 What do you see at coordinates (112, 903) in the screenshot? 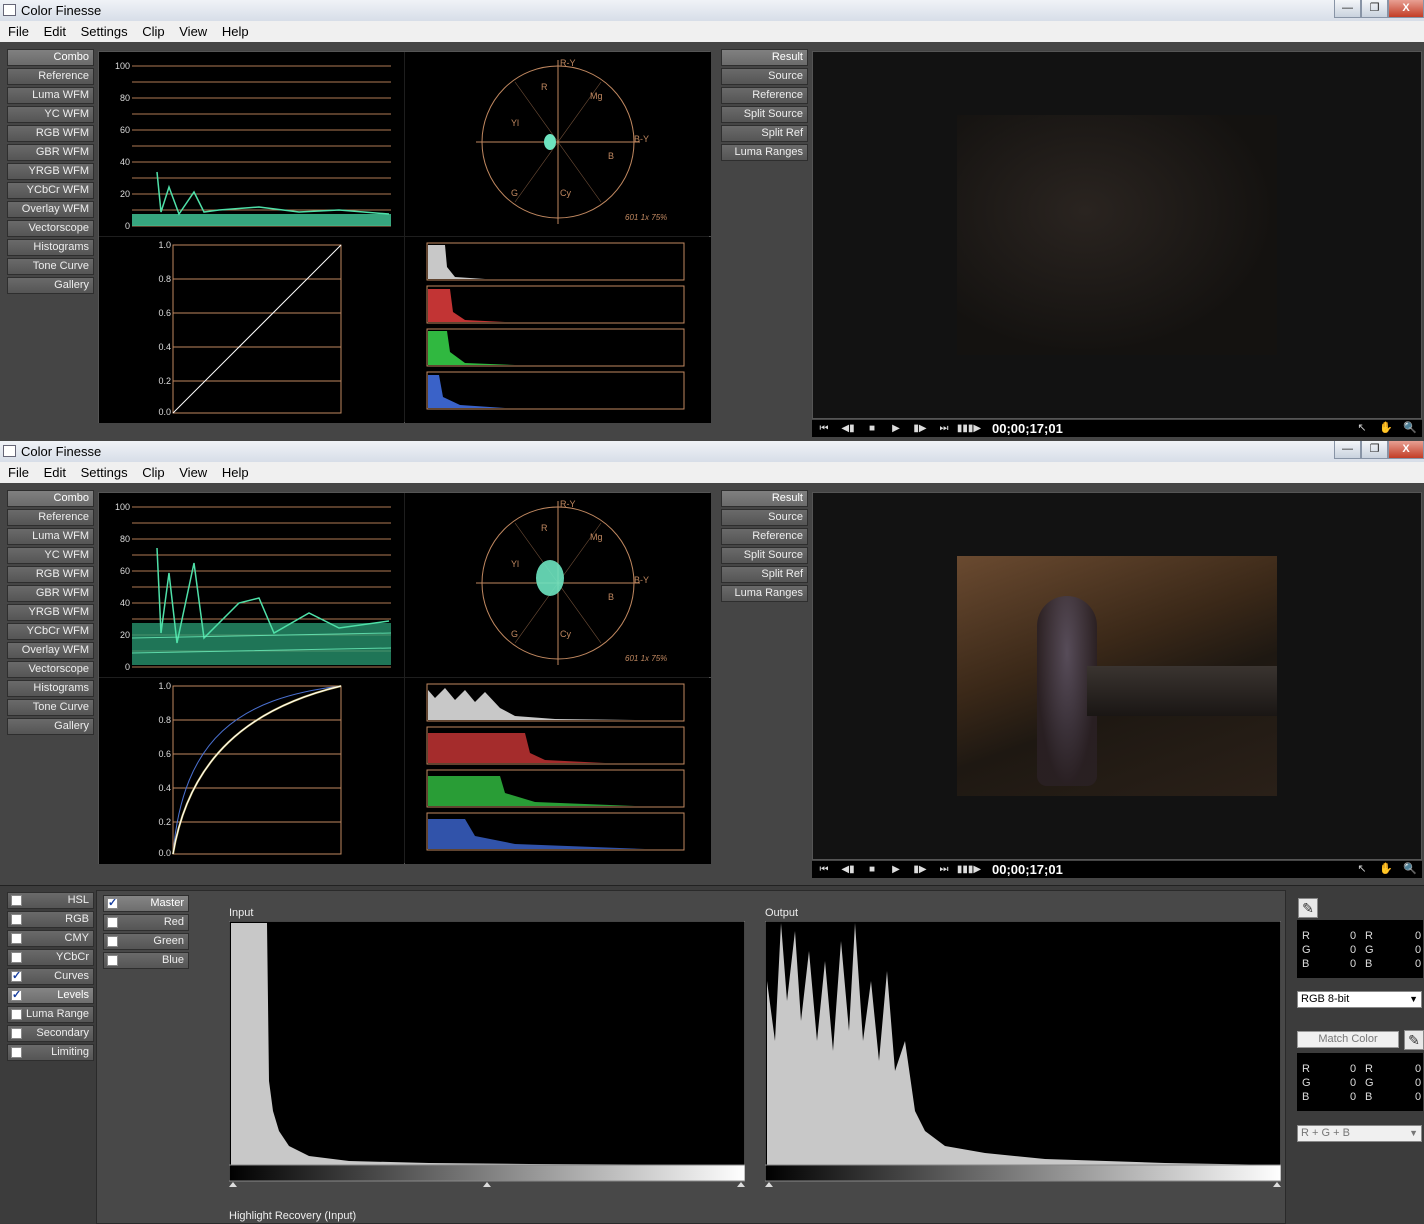
I see `master-checkbox: ✓` at bounding box center [112, 903].